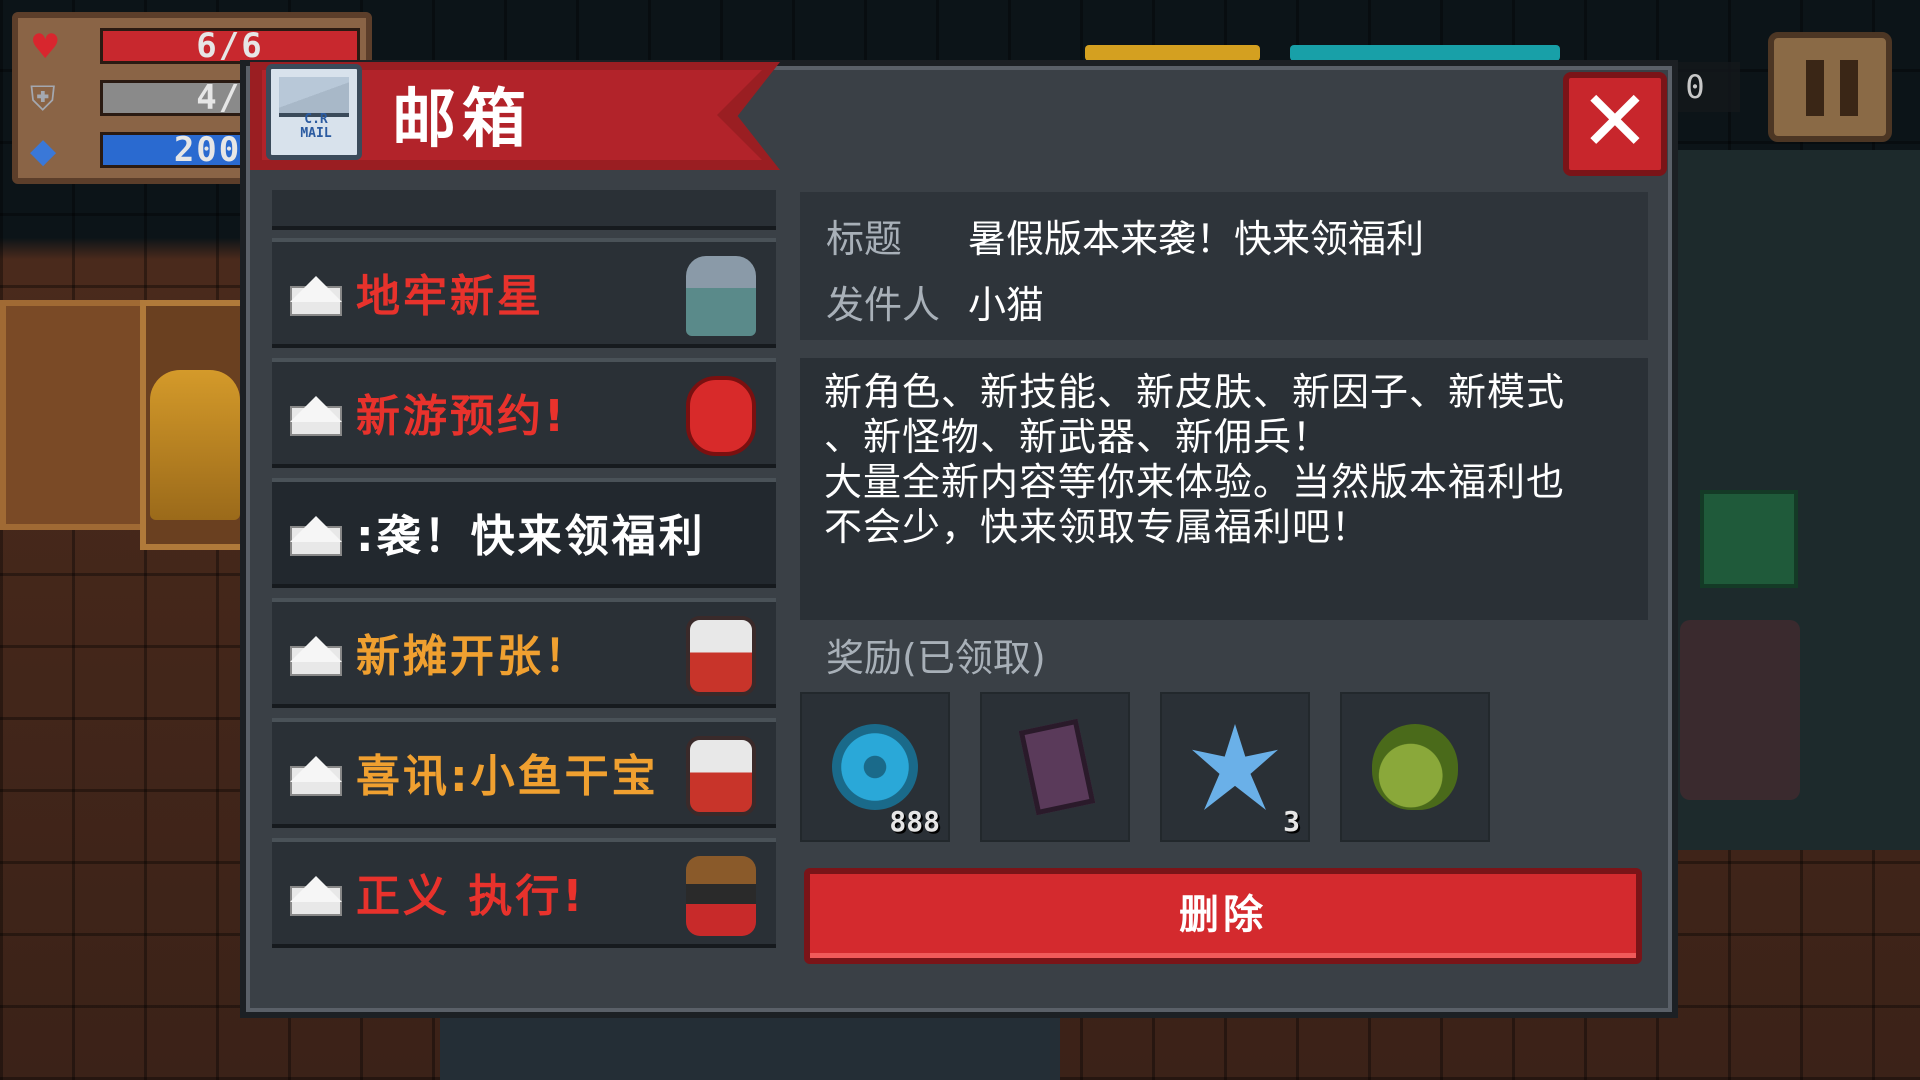 The height and width of the screenshot is (1080, 1920). What do you see at coordinates (1740, 710) in the screenshot?
I see `background-character` at bounding box center [1740, 710].